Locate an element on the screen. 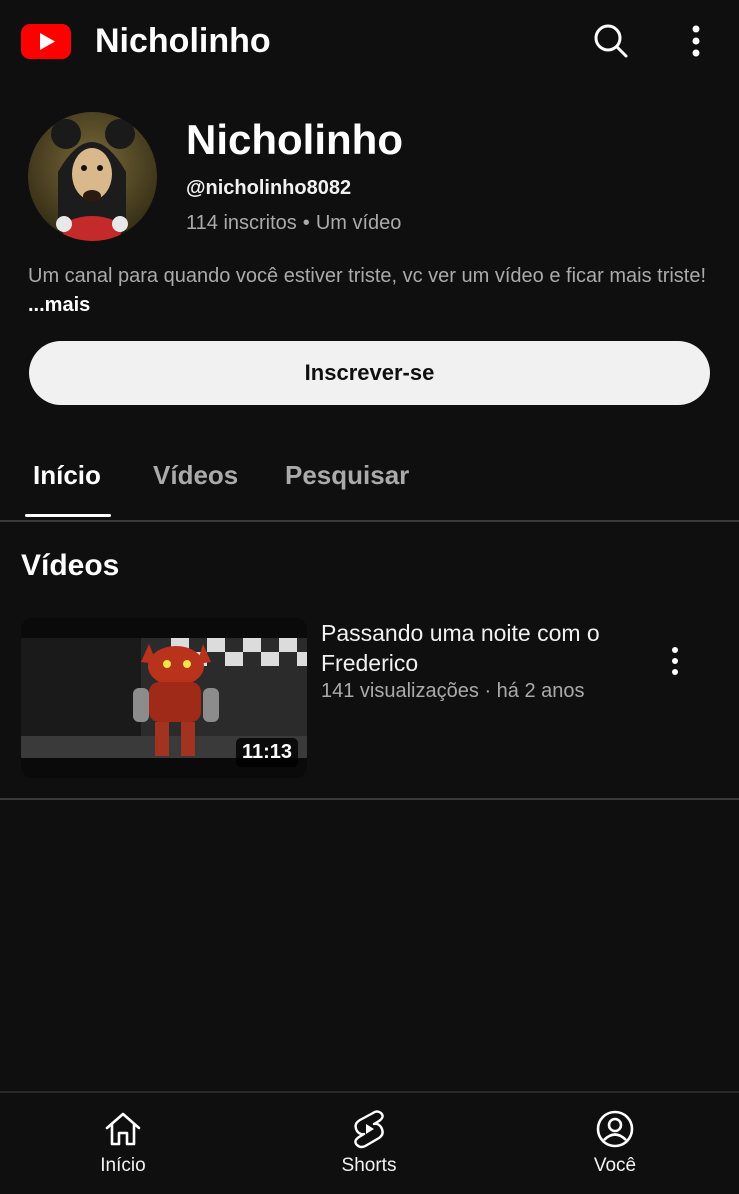 This screenshot has height=1194, width=739. video-more-button is located at coordinates (675, 661).